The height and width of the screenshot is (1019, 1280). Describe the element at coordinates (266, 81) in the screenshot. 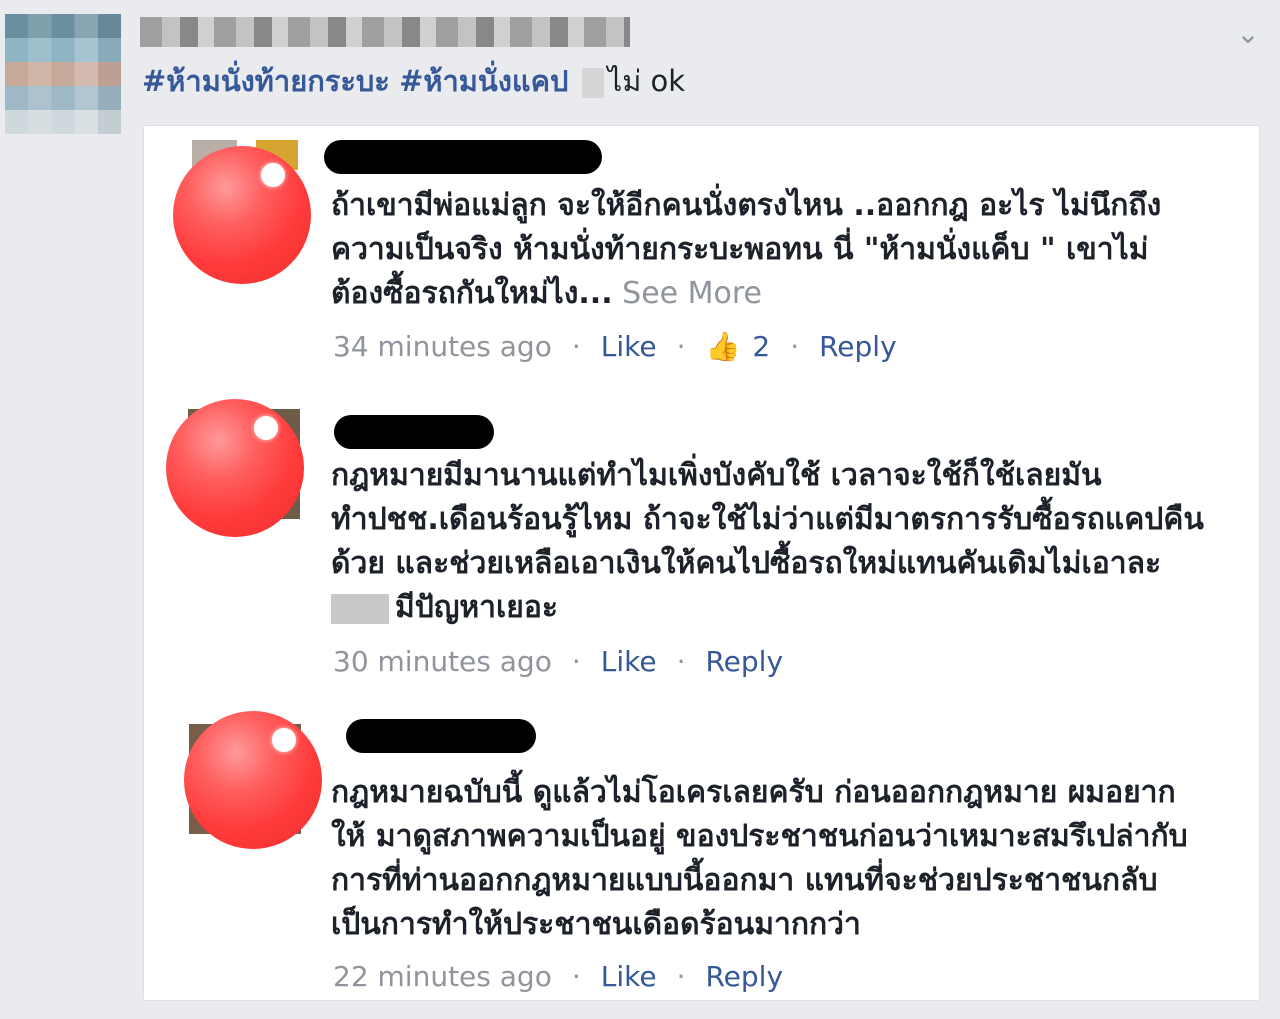

I see `hashtag-link: #ห้ามนั่งท้ายกระบะ` at that location.